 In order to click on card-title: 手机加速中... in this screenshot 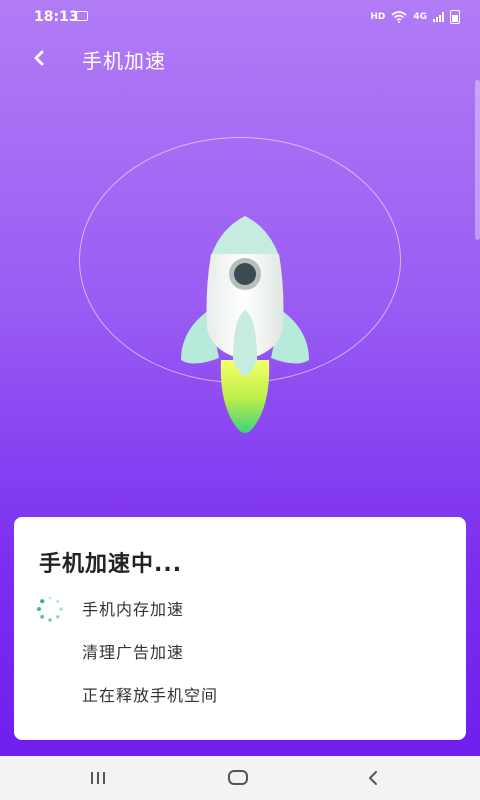, I will do `click(111, 564)`.